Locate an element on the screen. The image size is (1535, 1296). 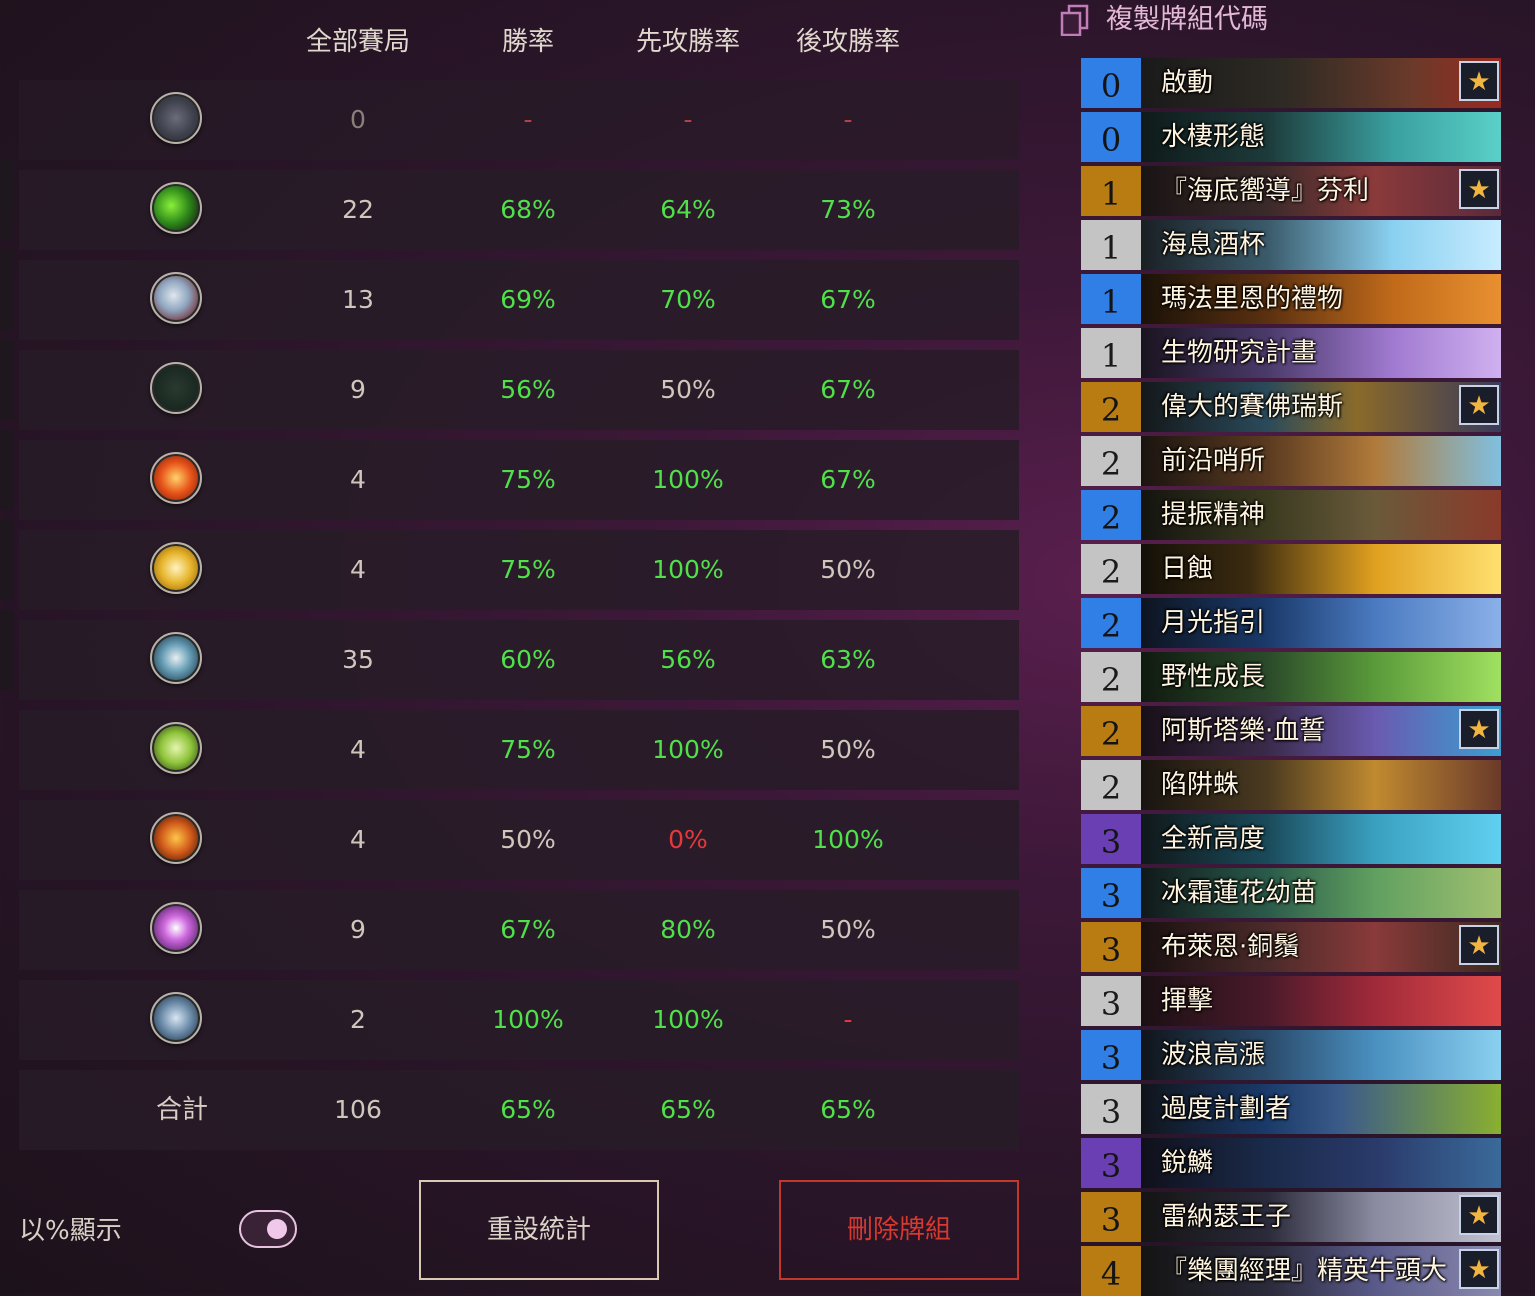
deck-card: 2 野性成長 is located at coordinates (1291, 677).